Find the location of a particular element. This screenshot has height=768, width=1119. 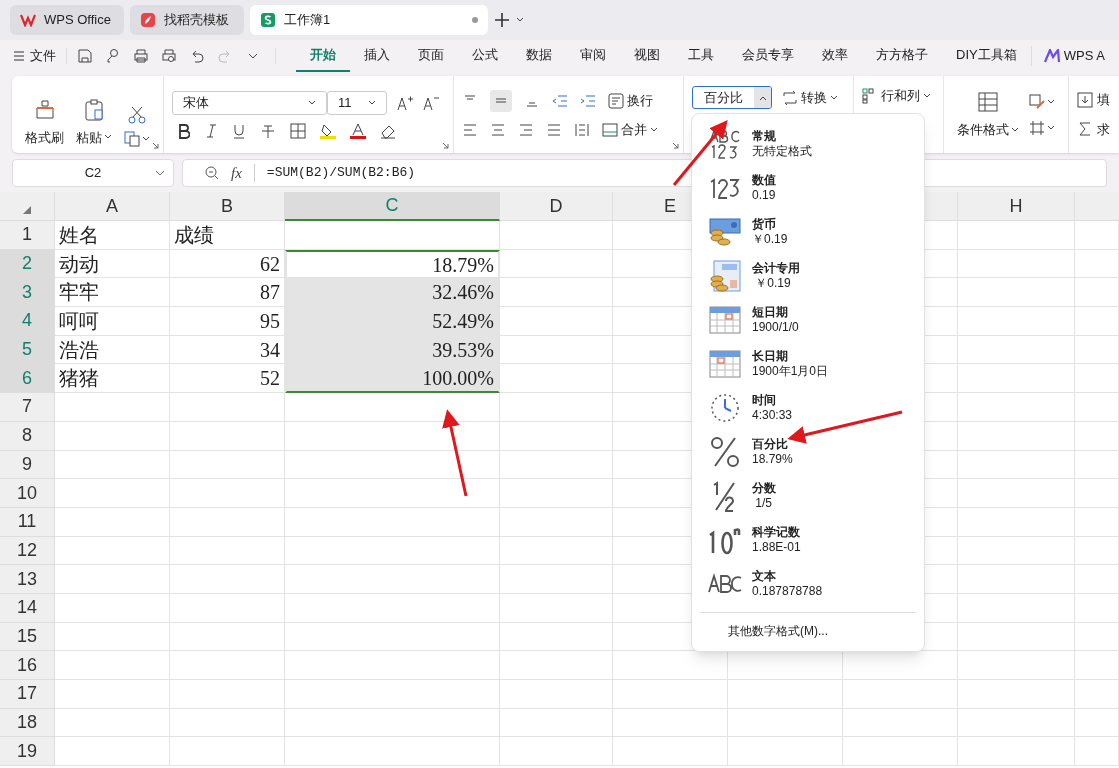

column-header: A is located at coordinates (112, 206).